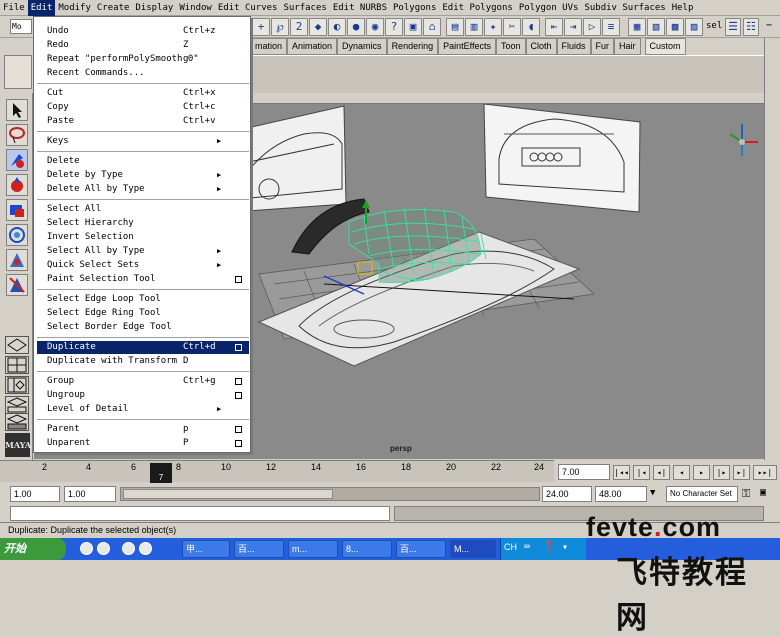  Describe the element at coordinates (143, 429) in the screenshot. I see `menu-item-parent: Parent p` at that location.